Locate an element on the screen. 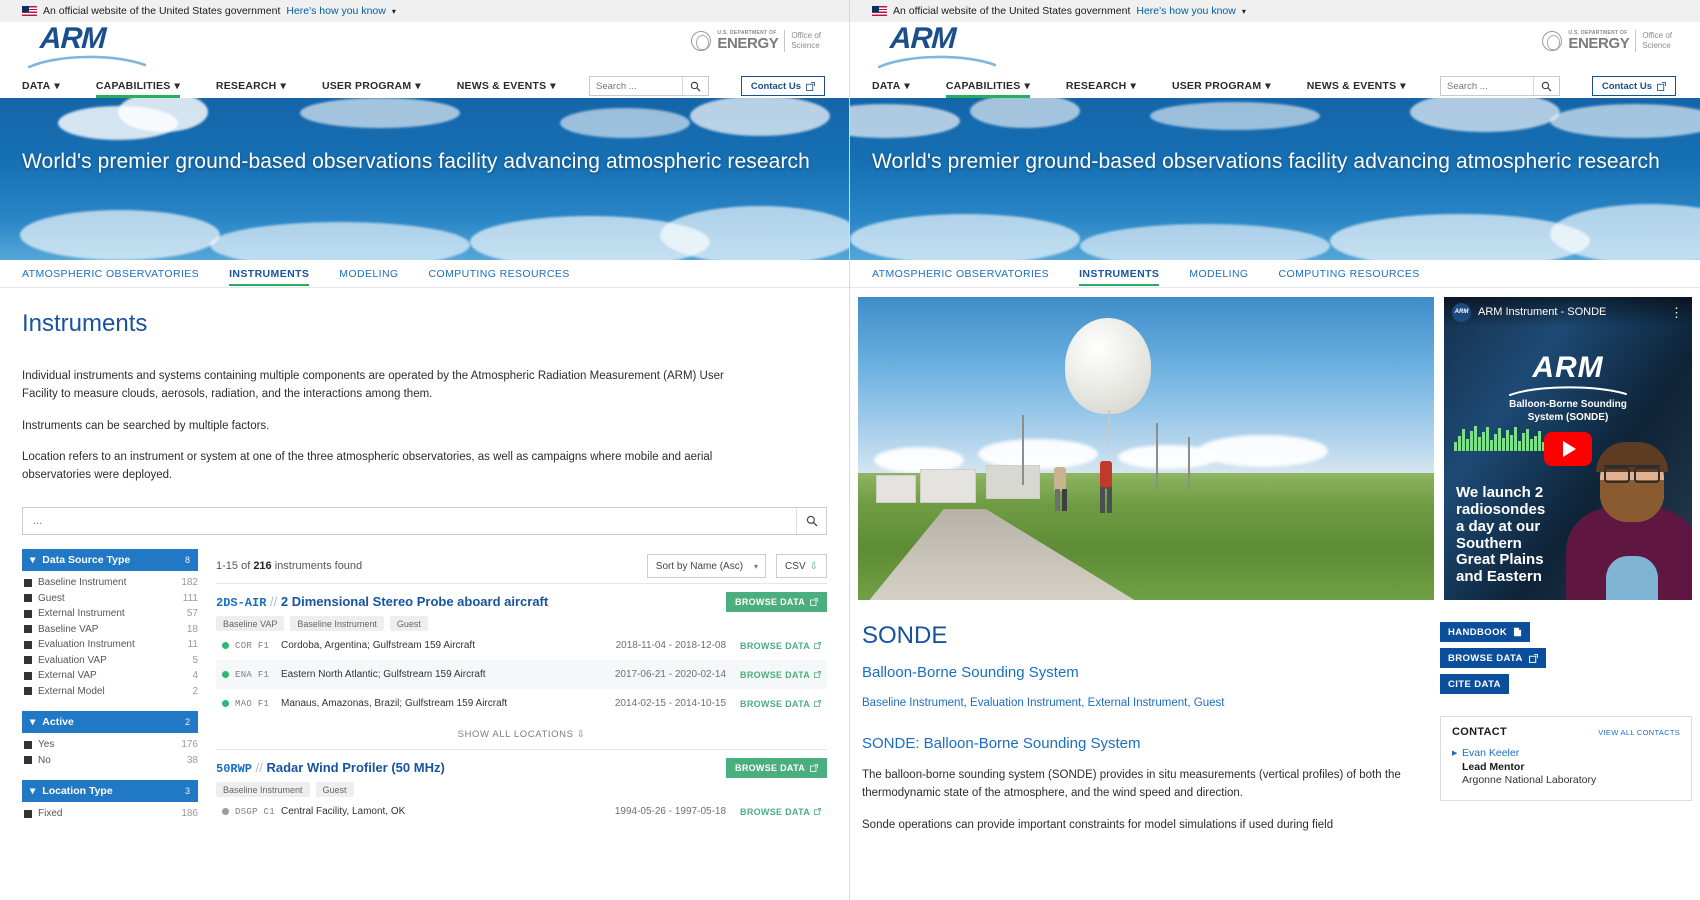 The height and width of the screenshot is (900, 1700). doe-seal-icon is located at coordinates (701, 41).